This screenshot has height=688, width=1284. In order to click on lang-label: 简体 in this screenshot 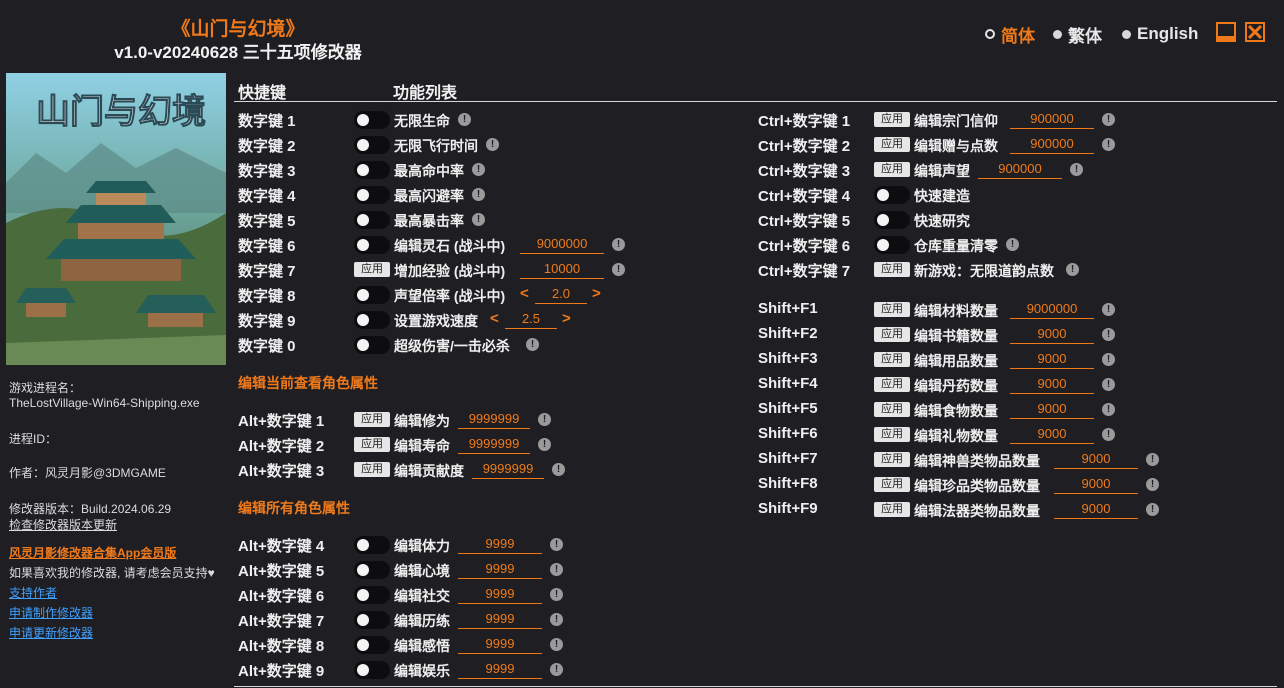, I will do `click(1018, 36)`.